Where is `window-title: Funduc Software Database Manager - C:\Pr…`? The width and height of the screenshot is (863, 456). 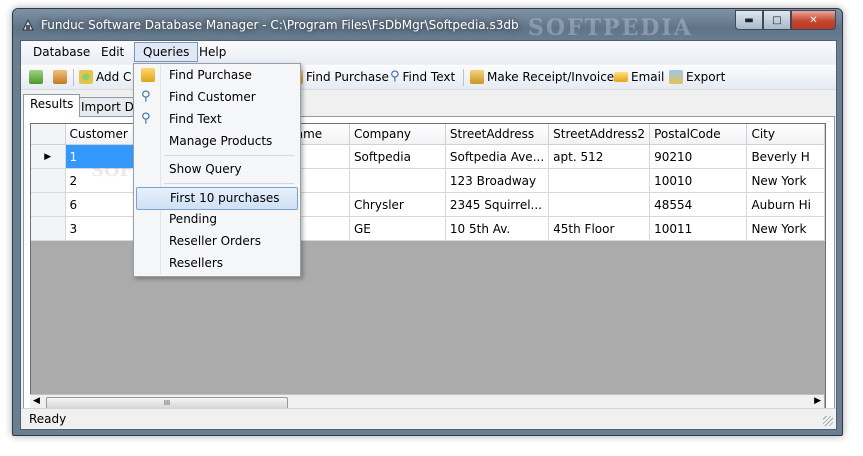
window-title: Funduc Software Database Manager - C:\Pr… is located at coordinates (280, 25).